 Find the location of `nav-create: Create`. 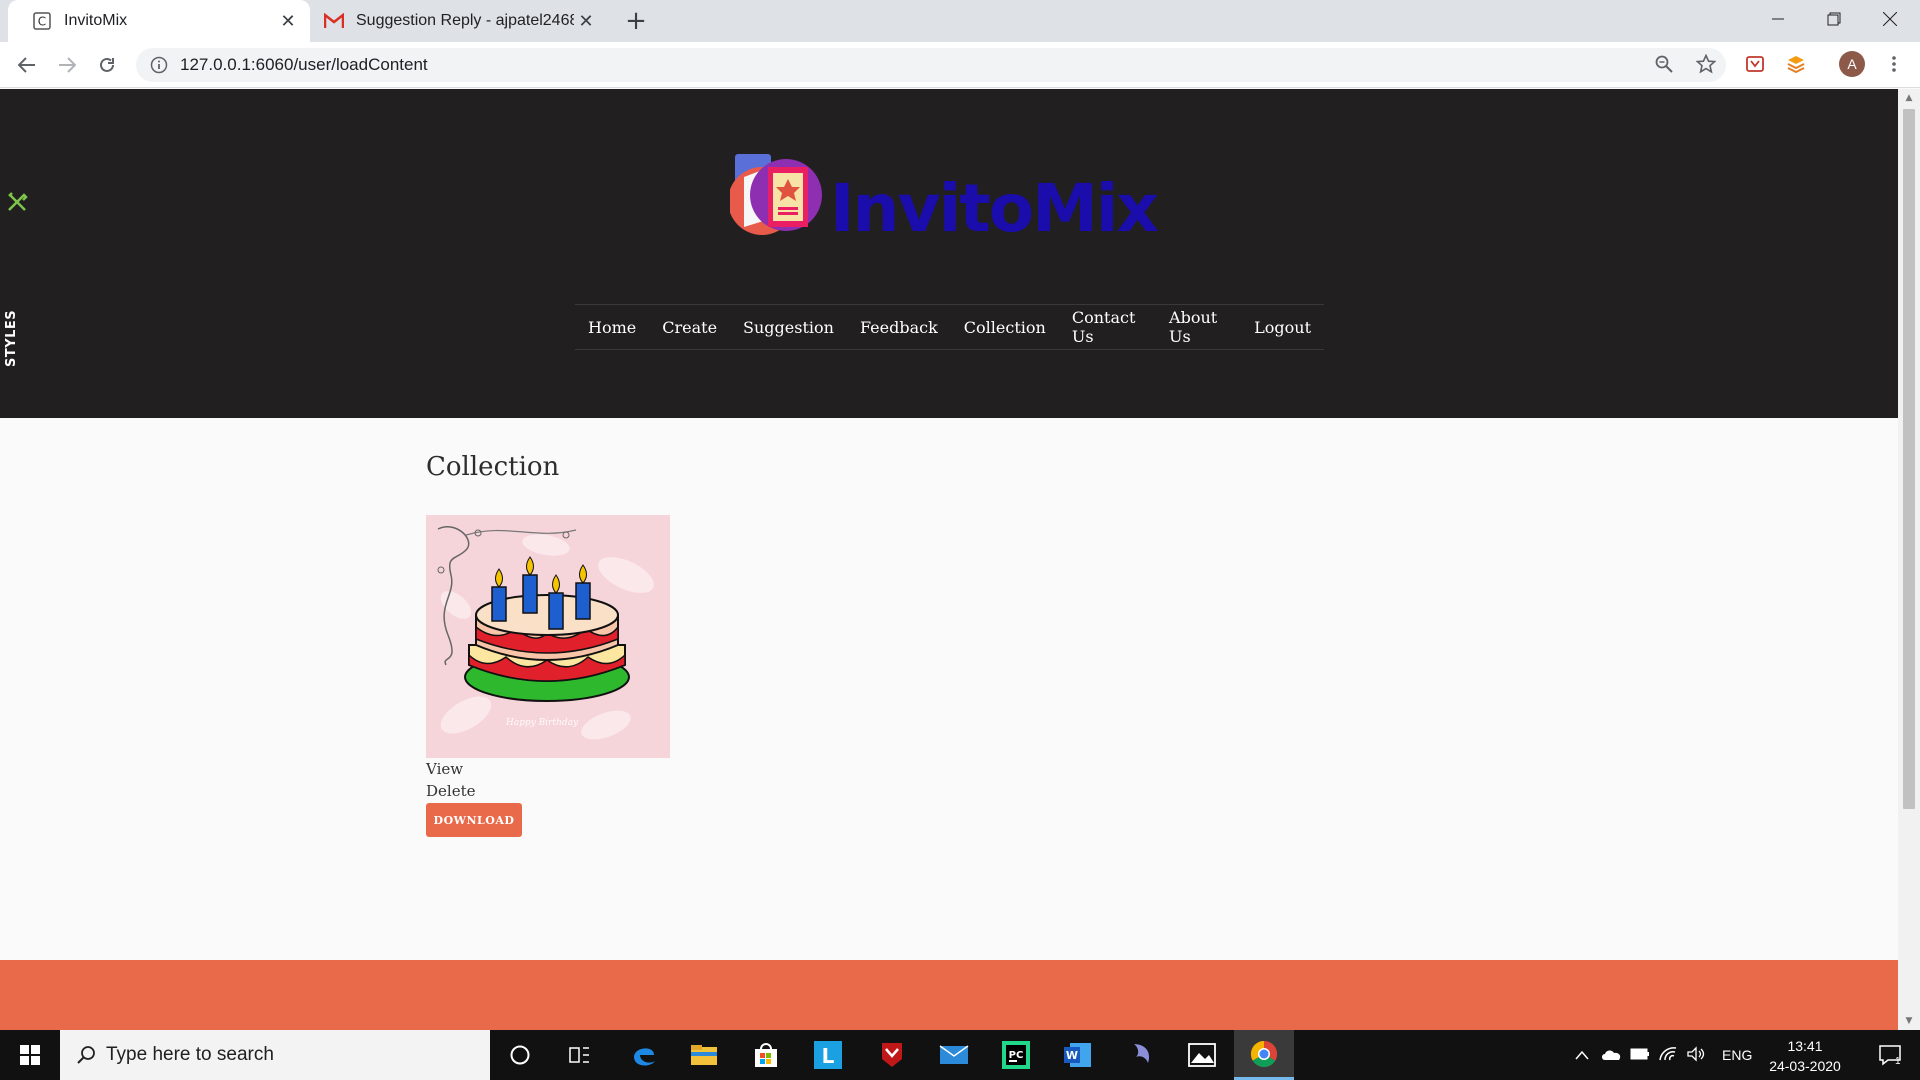

nav-create: Create is located at coordinates (689, 327).